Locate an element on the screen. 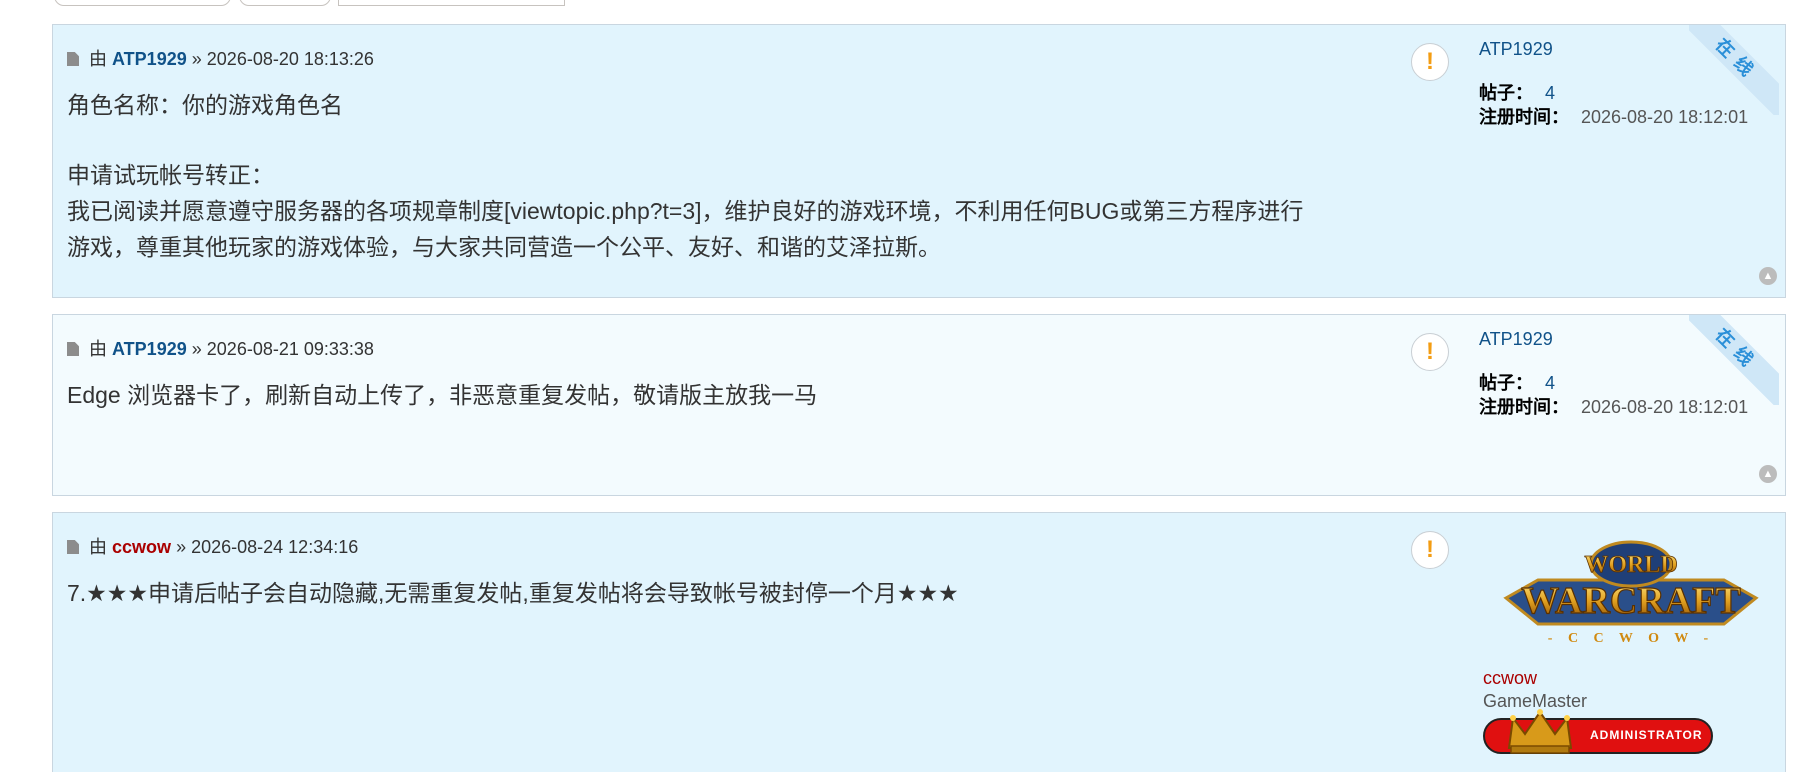  topic-search-input is located at coordinates (451, 3).